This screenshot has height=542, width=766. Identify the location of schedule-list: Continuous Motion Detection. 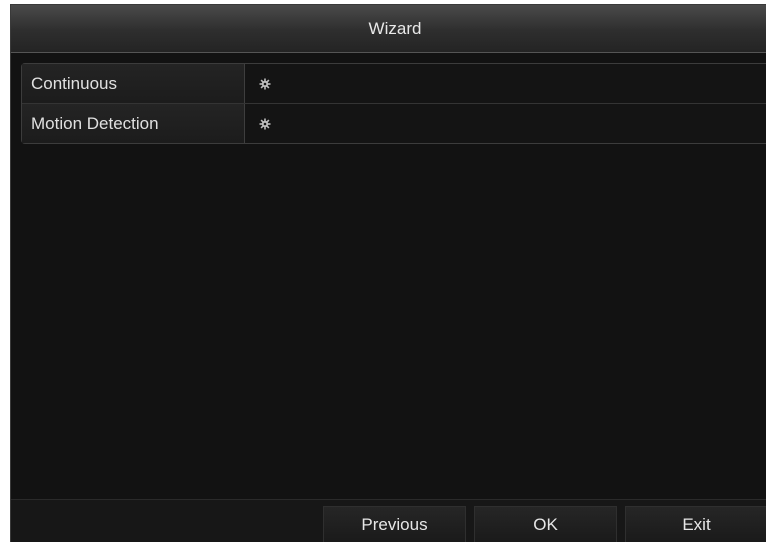
(393, 103).